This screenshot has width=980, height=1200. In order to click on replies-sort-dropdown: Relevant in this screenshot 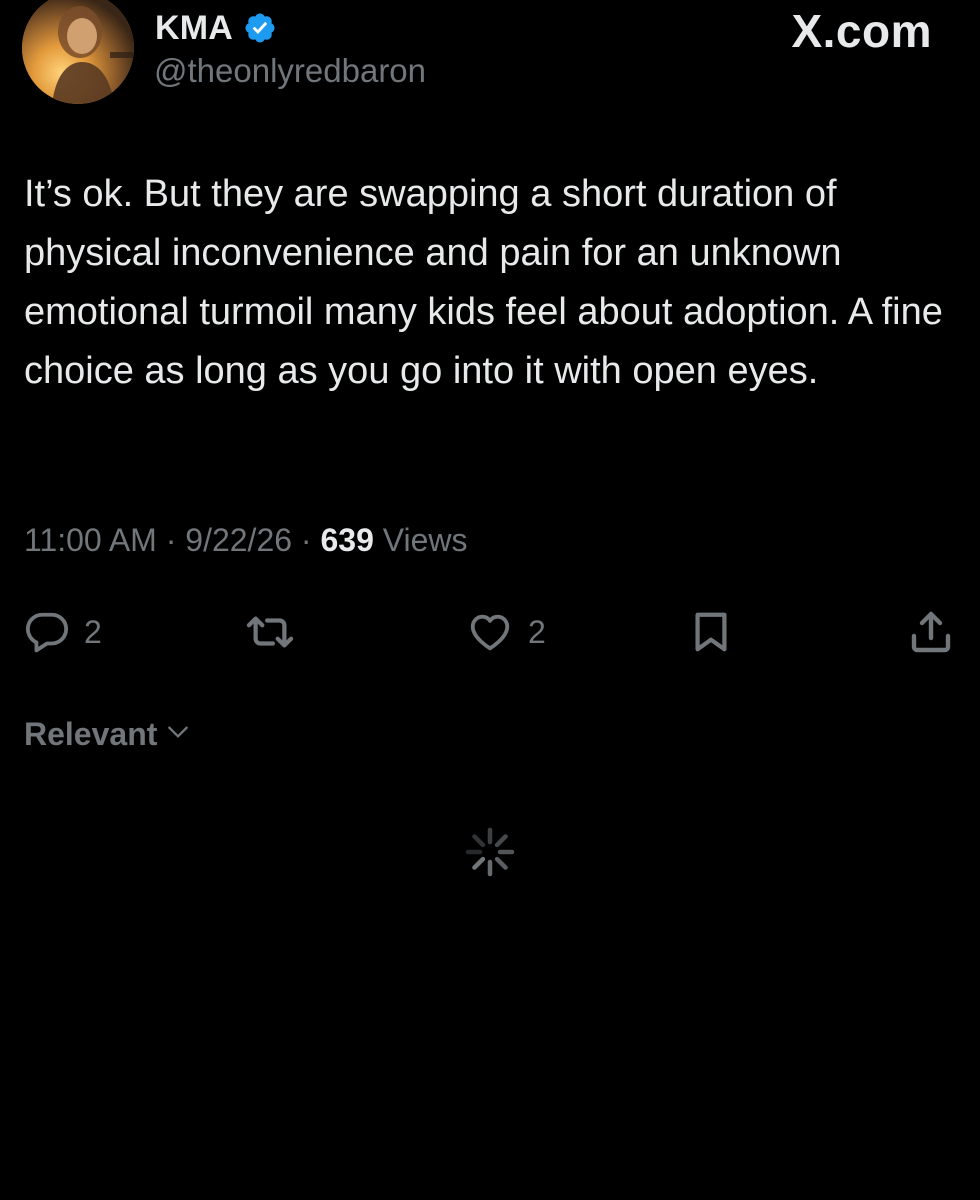, I will do `click(107, 734)`.